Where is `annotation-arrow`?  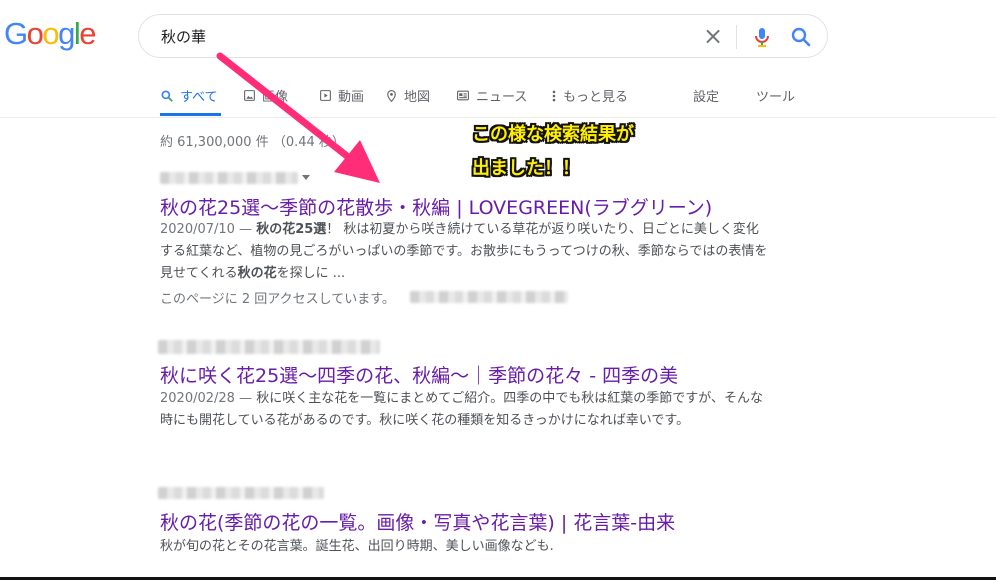
annotation-arrow is located at coordinates (298, 117).